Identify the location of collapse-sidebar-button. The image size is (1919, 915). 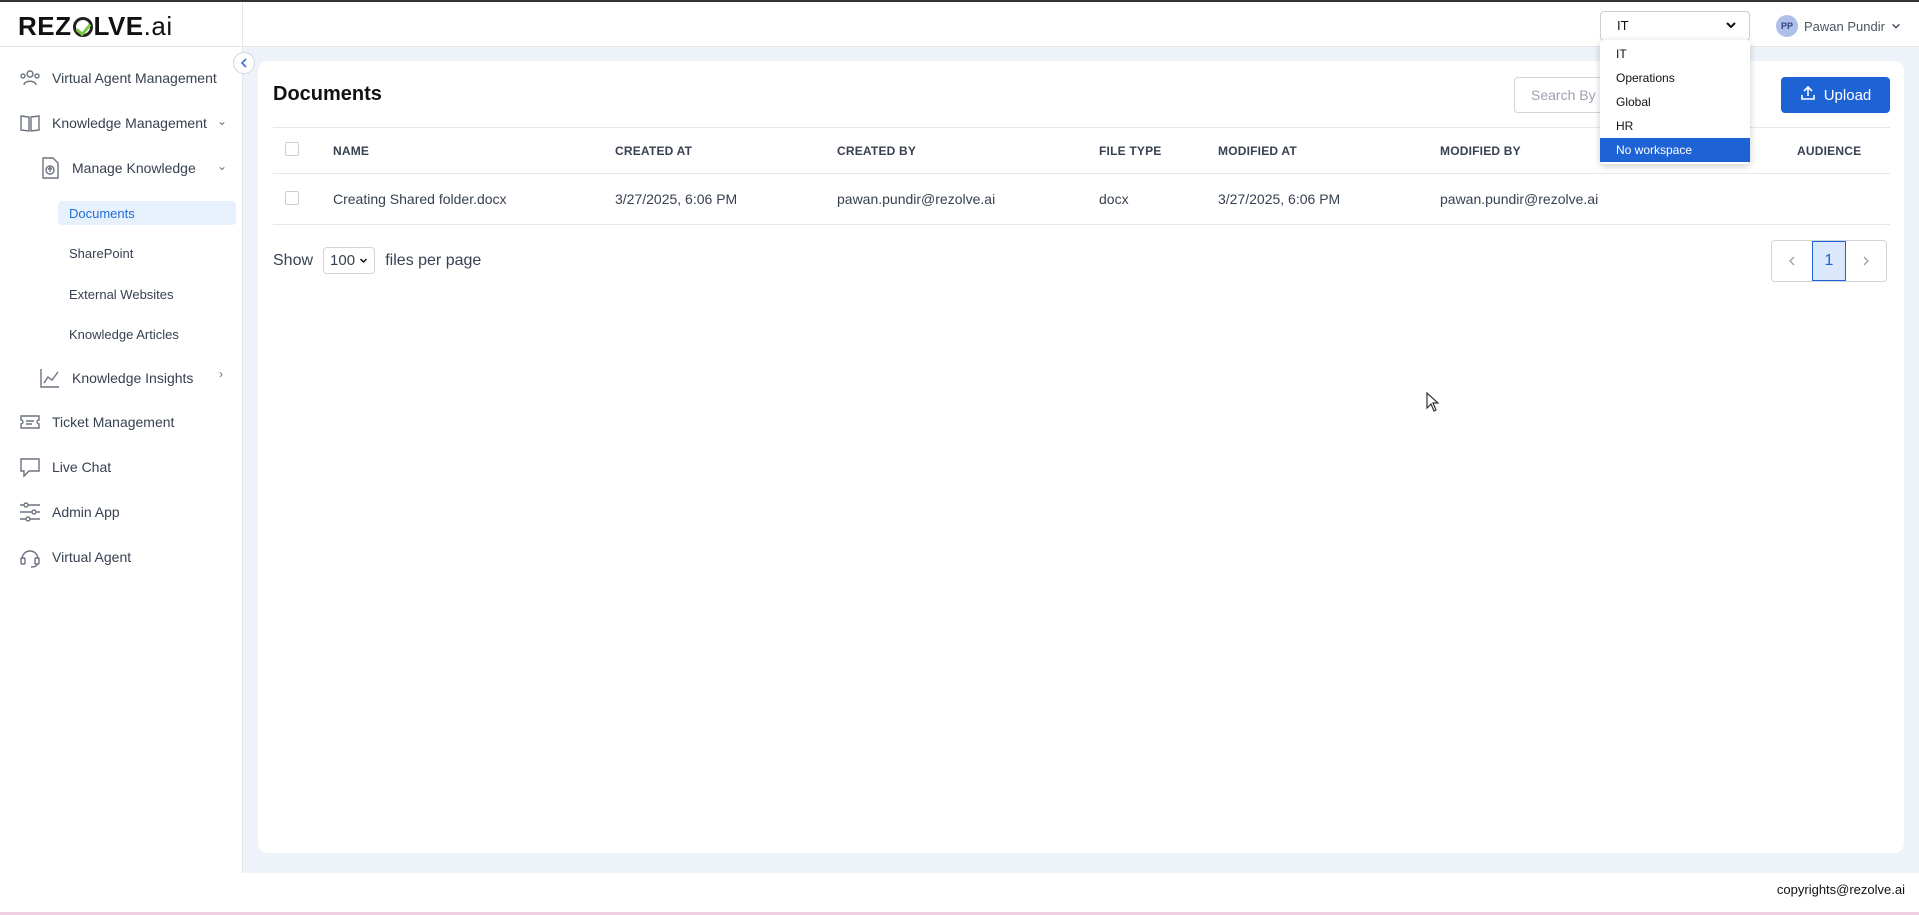
(244, 63).